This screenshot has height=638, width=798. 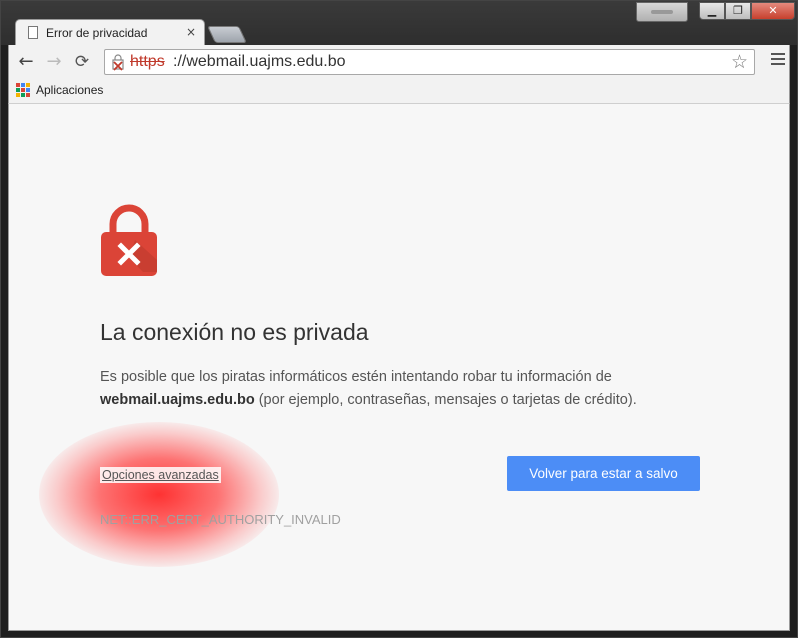 I want to click on tab-privacy-error: Error de privacidad ×, so click(x=110, y=32).